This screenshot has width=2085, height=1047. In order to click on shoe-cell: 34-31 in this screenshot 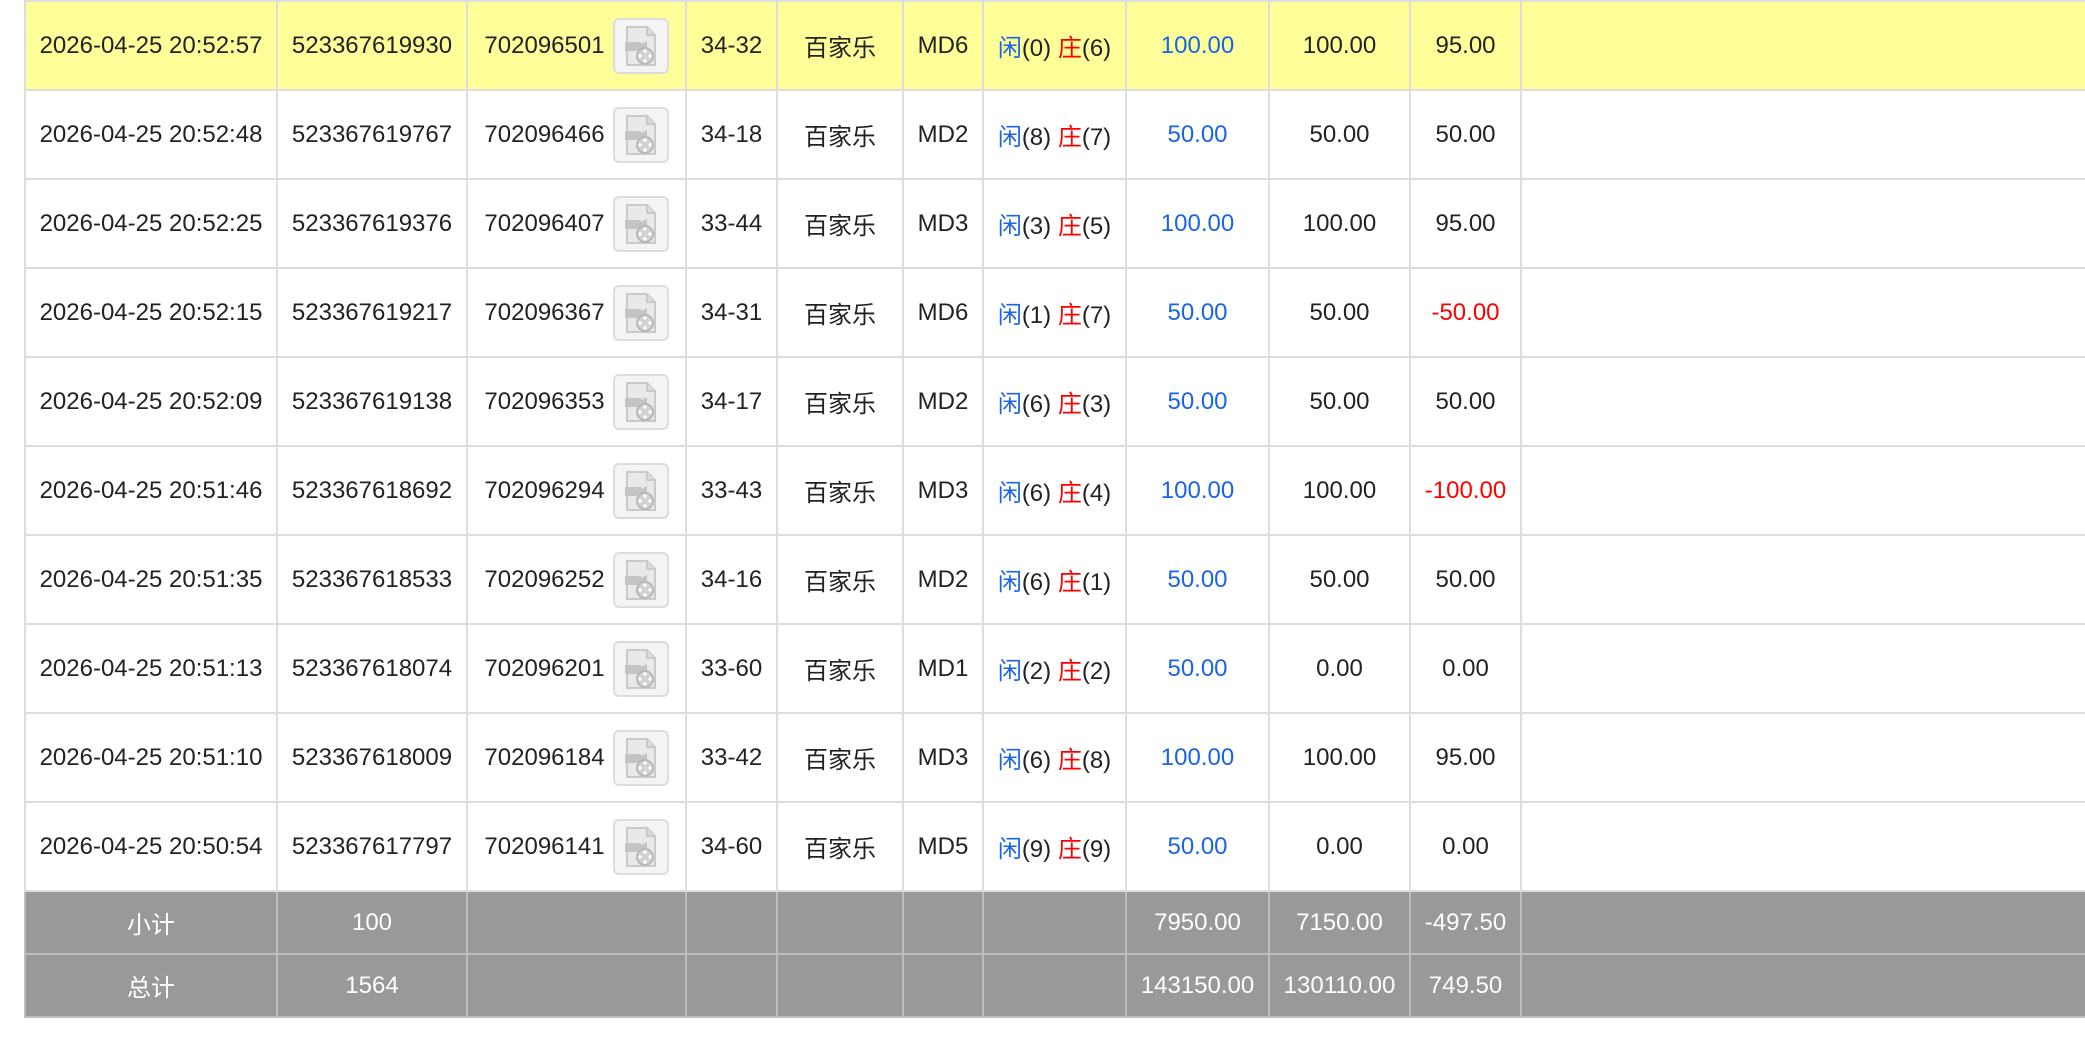, I will do `click(731, 312)`.